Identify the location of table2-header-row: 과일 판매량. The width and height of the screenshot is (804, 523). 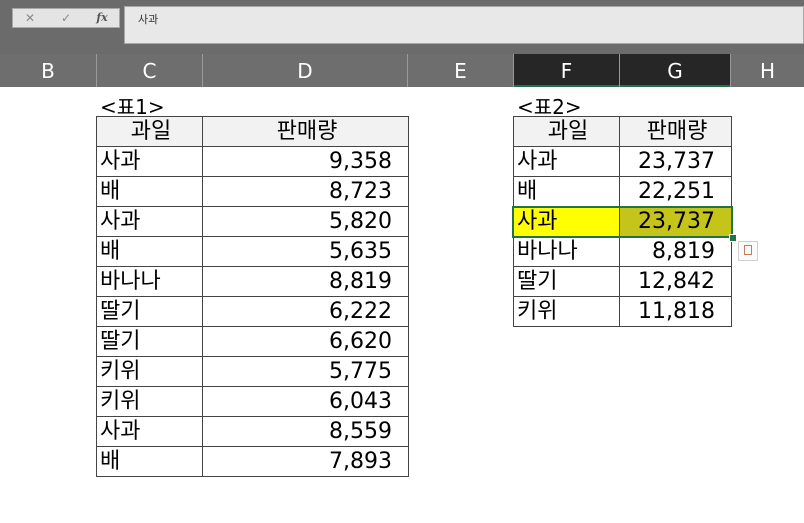
(622, 131).